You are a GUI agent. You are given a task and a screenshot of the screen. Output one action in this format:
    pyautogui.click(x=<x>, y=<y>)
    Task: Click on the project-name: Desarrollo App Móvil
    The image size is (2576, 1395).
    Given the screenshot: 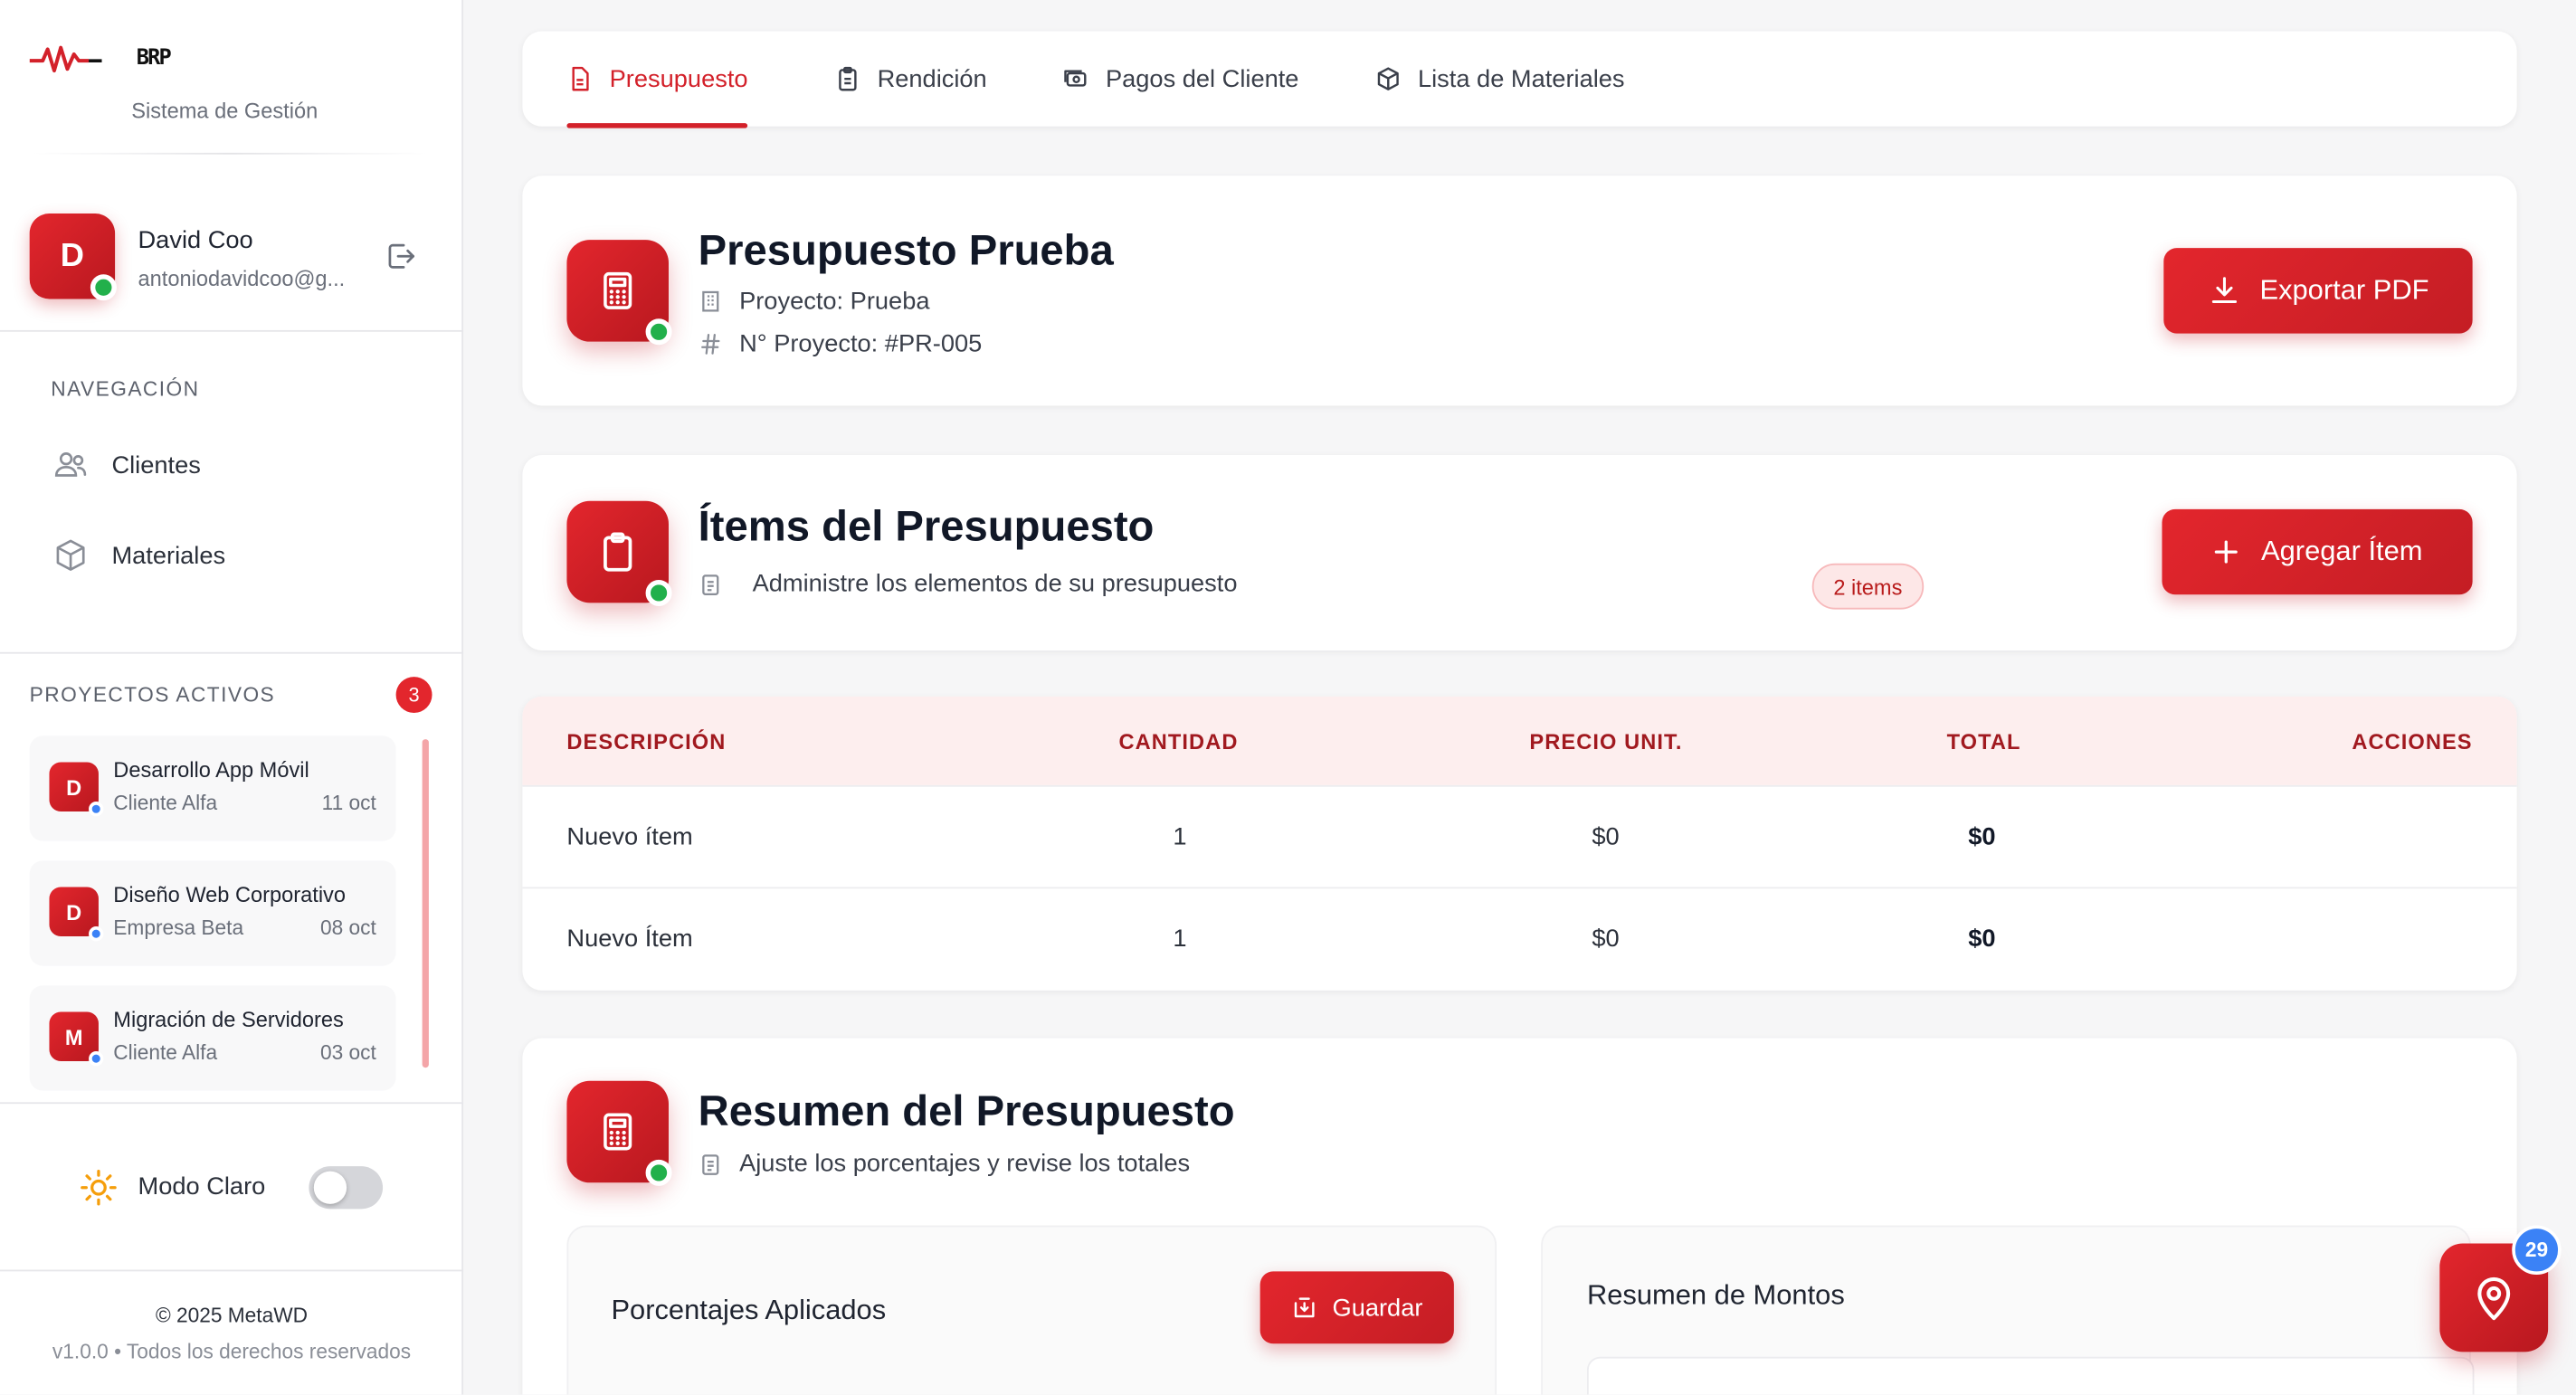 What is the action you would take?
    pyautogui.click(x=211, y=770)
    